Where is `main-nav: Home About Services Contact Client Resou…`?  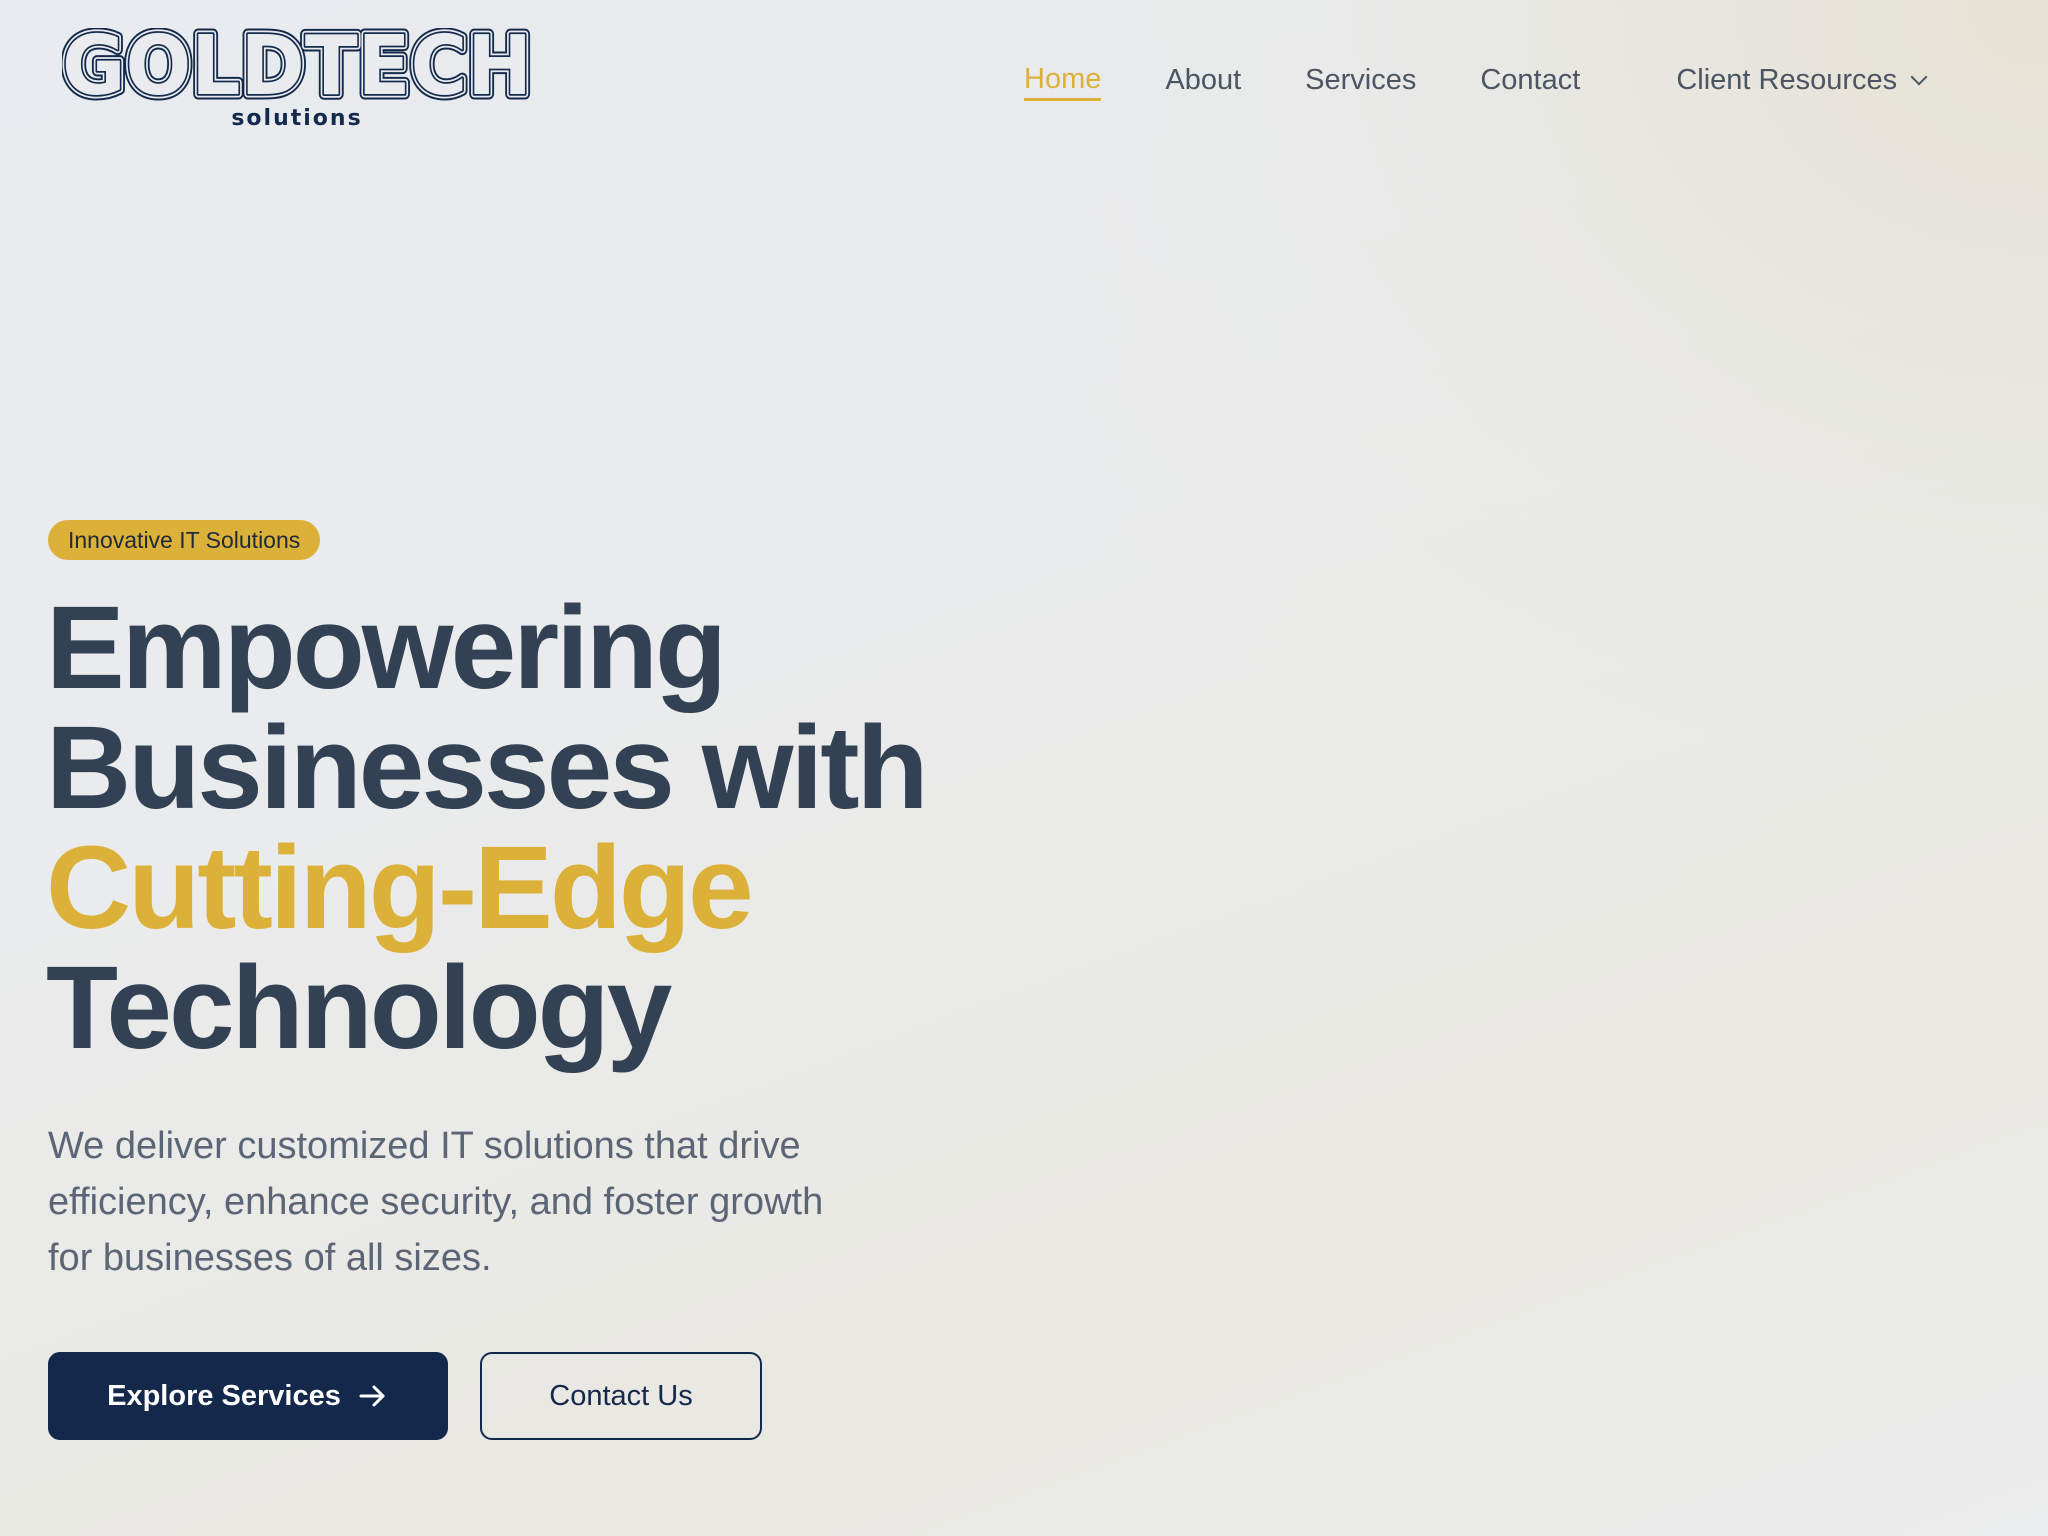
main-nav: Home About Services Contact Client Resou… is located at coordinates (1476, 80).